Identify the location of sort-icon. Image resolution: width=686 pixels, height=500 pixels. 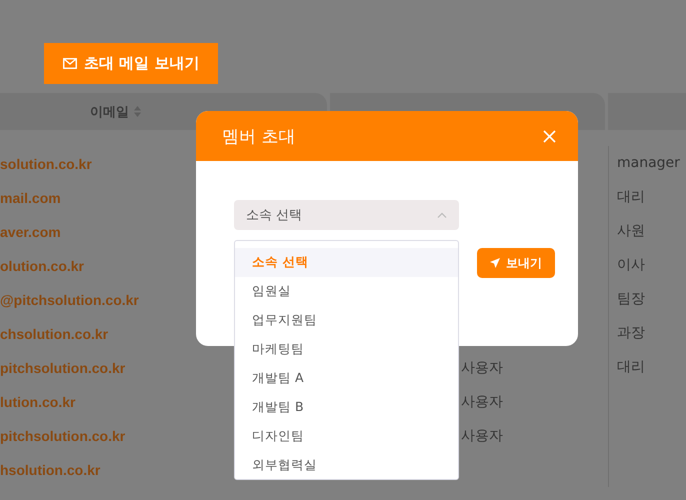
(137, 111).